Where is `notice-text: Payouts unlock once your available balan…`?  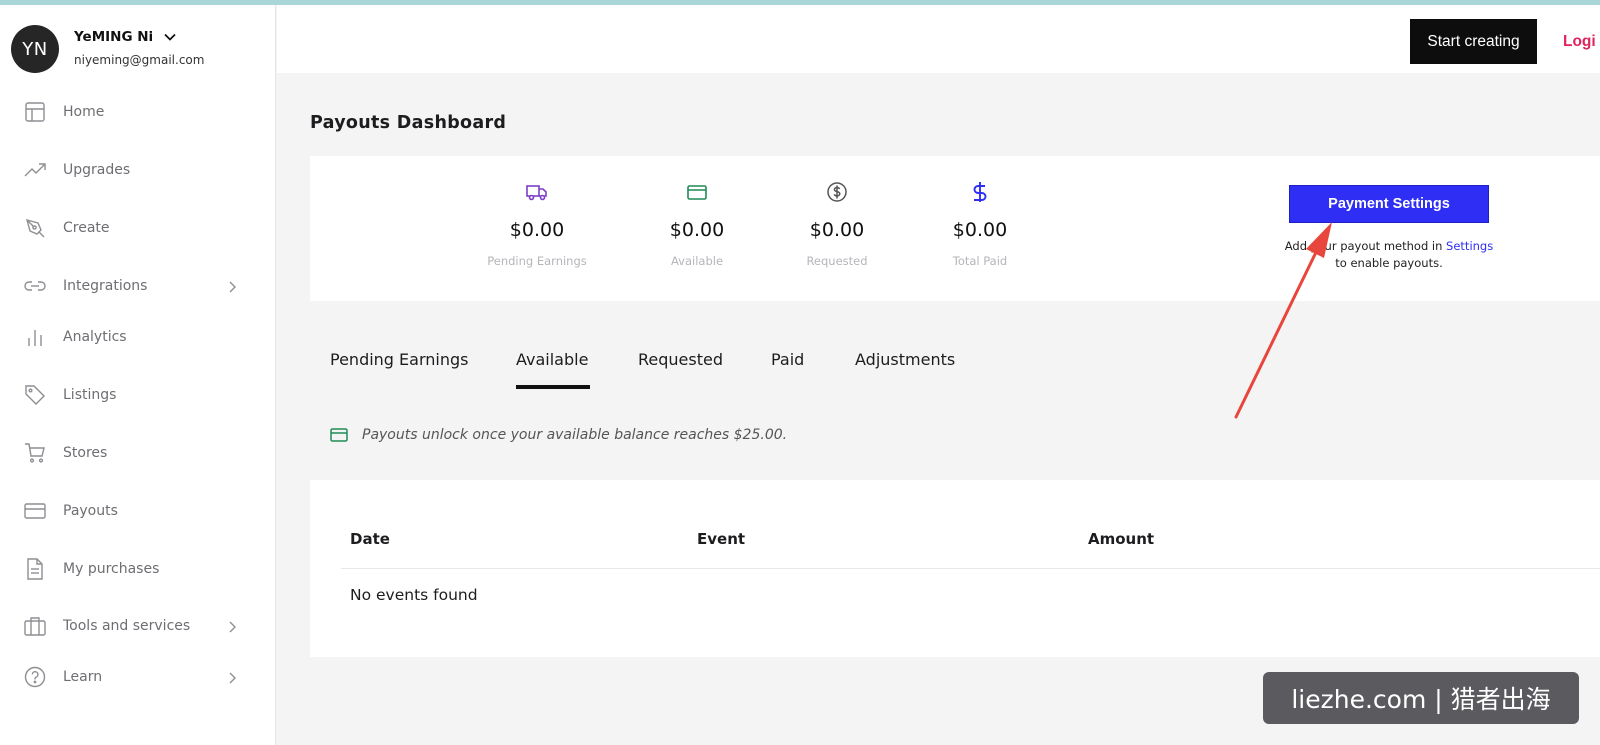 notice-text: Payouts unlock once your available balan… is located at coordinates (575, 435).